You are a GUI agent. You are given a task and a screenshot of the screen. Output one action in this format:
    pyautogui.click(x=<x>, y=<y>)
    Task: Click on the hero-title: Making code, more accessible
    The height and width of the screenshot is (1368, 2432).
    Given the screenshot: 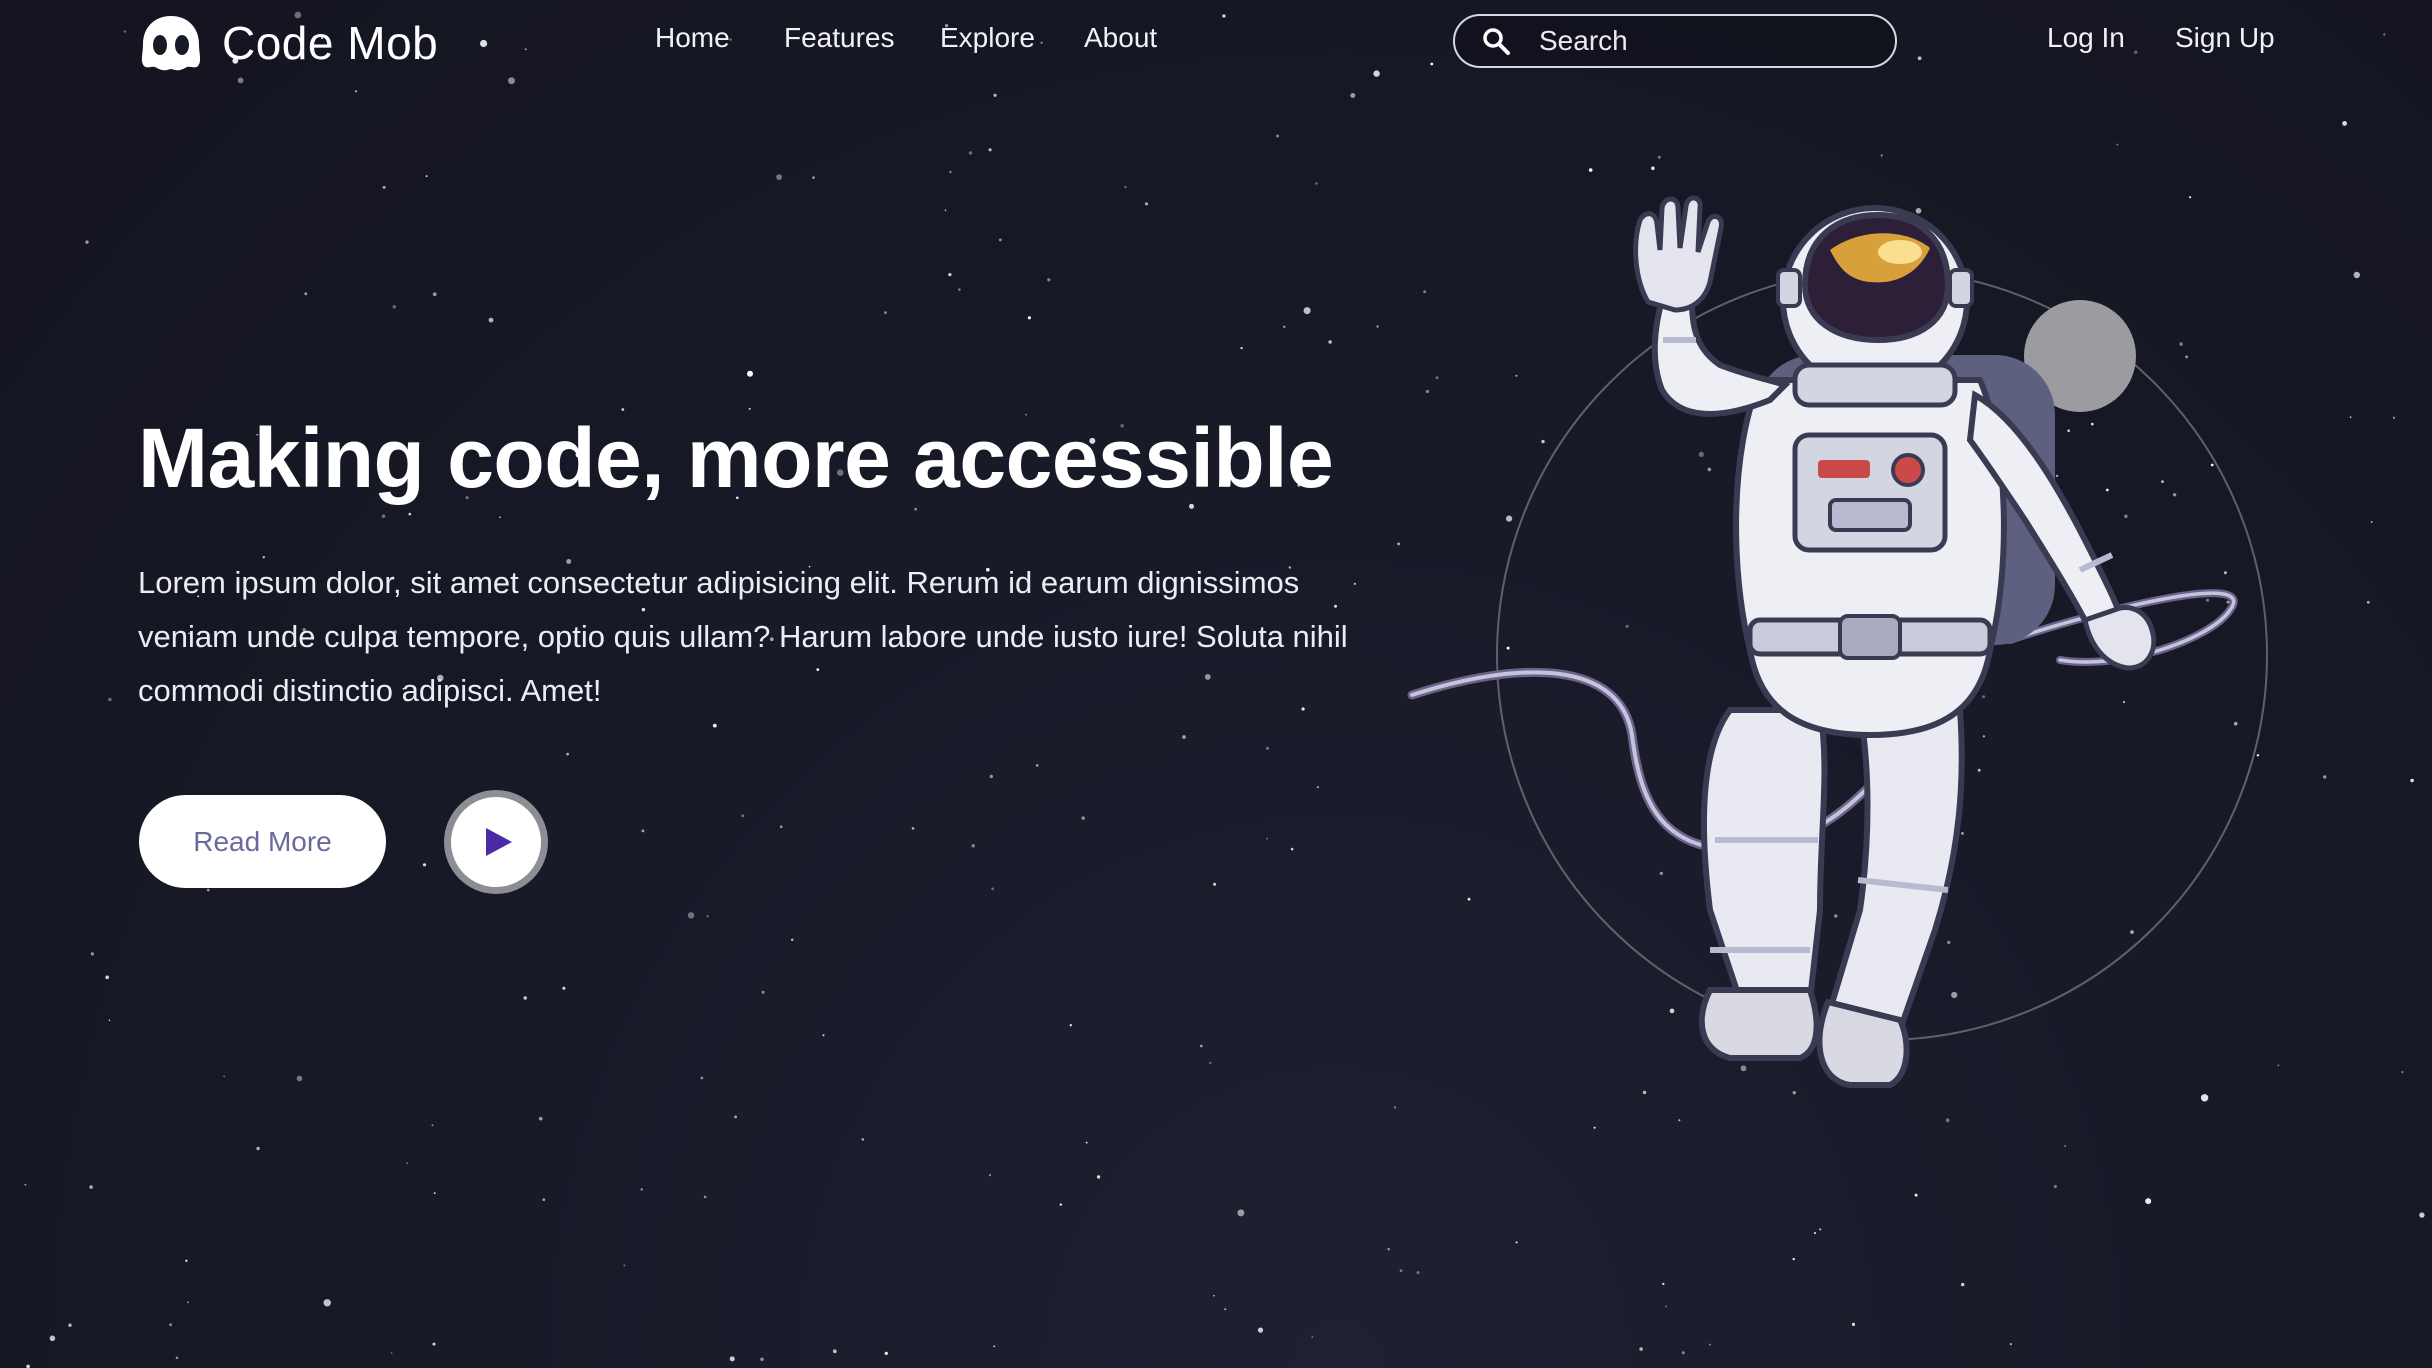 What is the action you would take?
    pyautogui.click(x=736, y=458)
    